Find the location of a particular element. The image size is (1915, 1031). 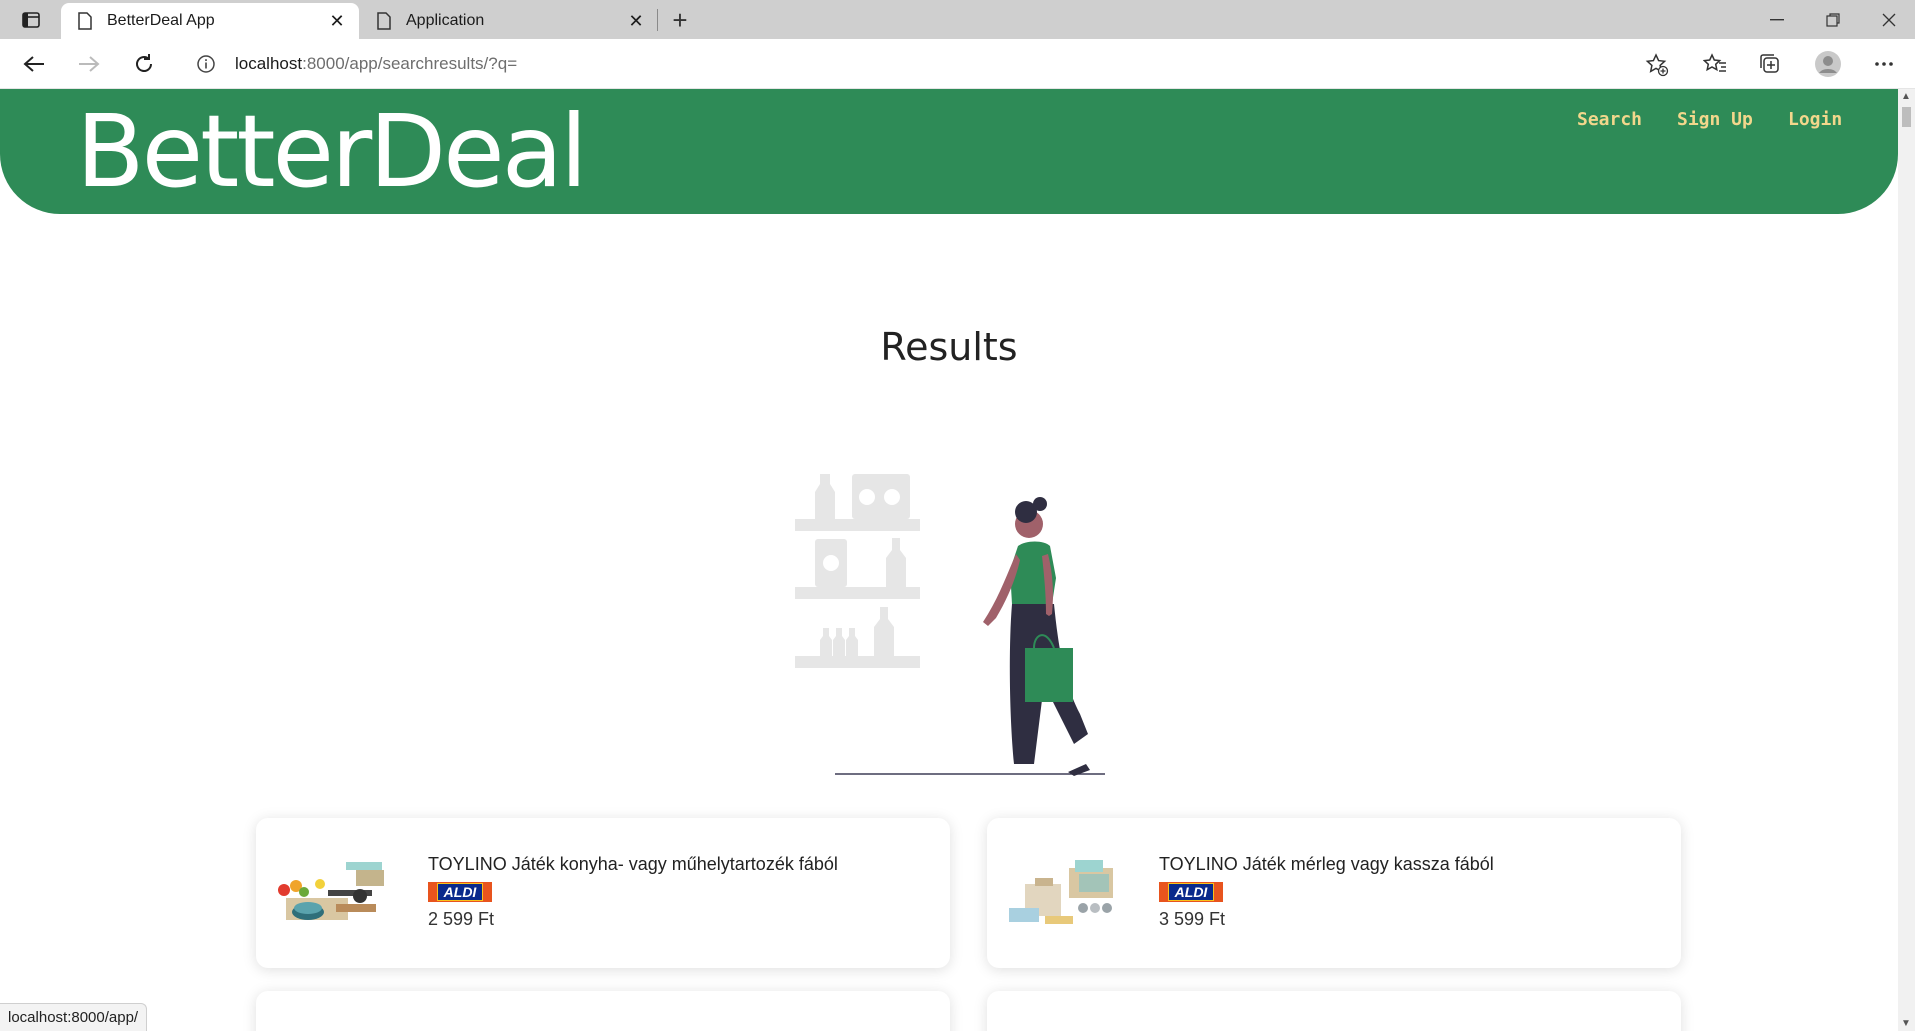

more-options-icon is located at coordinates (1884, 64).